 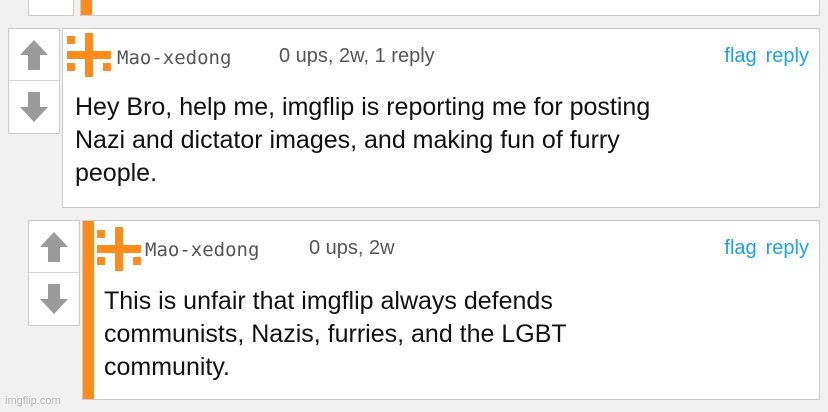 What do you see at coordinates (357, 56) in the screenshot?
I see `comment-meta: 0 ups, 2w, 1 reply` at bounding box center [357, 56].